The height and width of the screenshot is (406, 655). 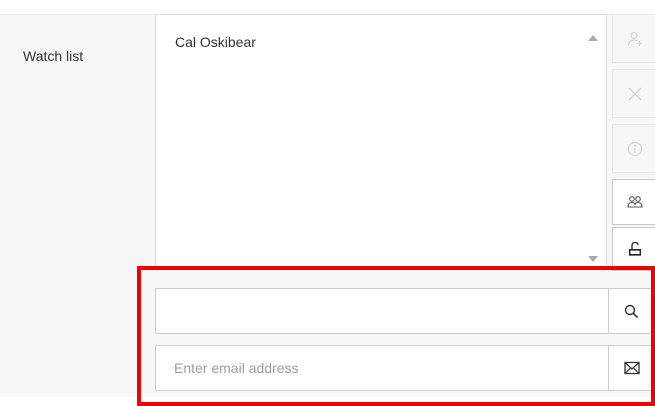 What do you see at coordinates (53, 56) in the screenshot?
I see `watch-list-label: Watch list` at bounding box center [53, 56].